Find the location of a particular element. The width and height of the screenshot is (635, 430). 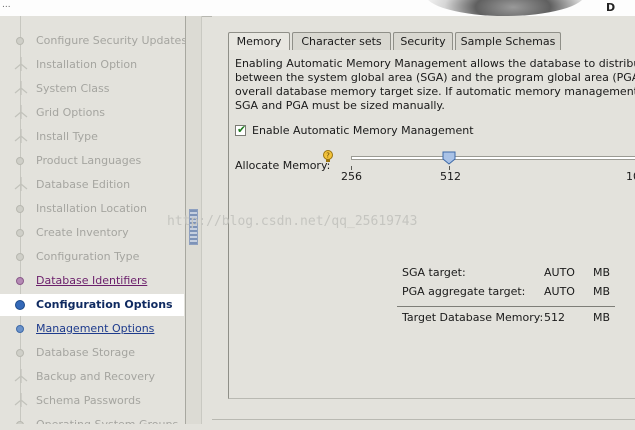

slider-tick-label: 512 is located at coordinates (450, 176).